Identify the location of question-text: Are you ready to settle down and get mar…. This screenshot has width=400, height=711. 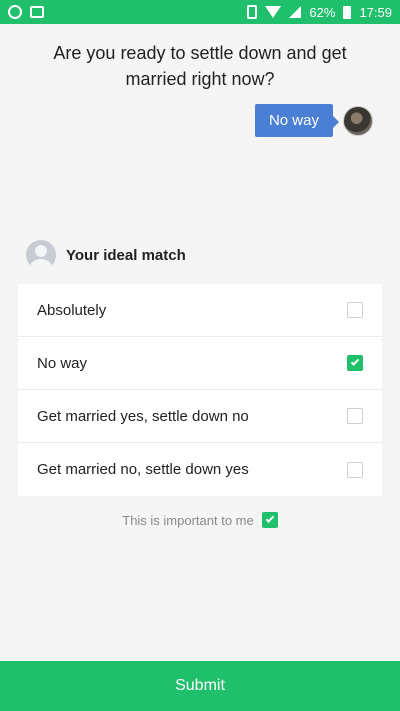
(200, 66).